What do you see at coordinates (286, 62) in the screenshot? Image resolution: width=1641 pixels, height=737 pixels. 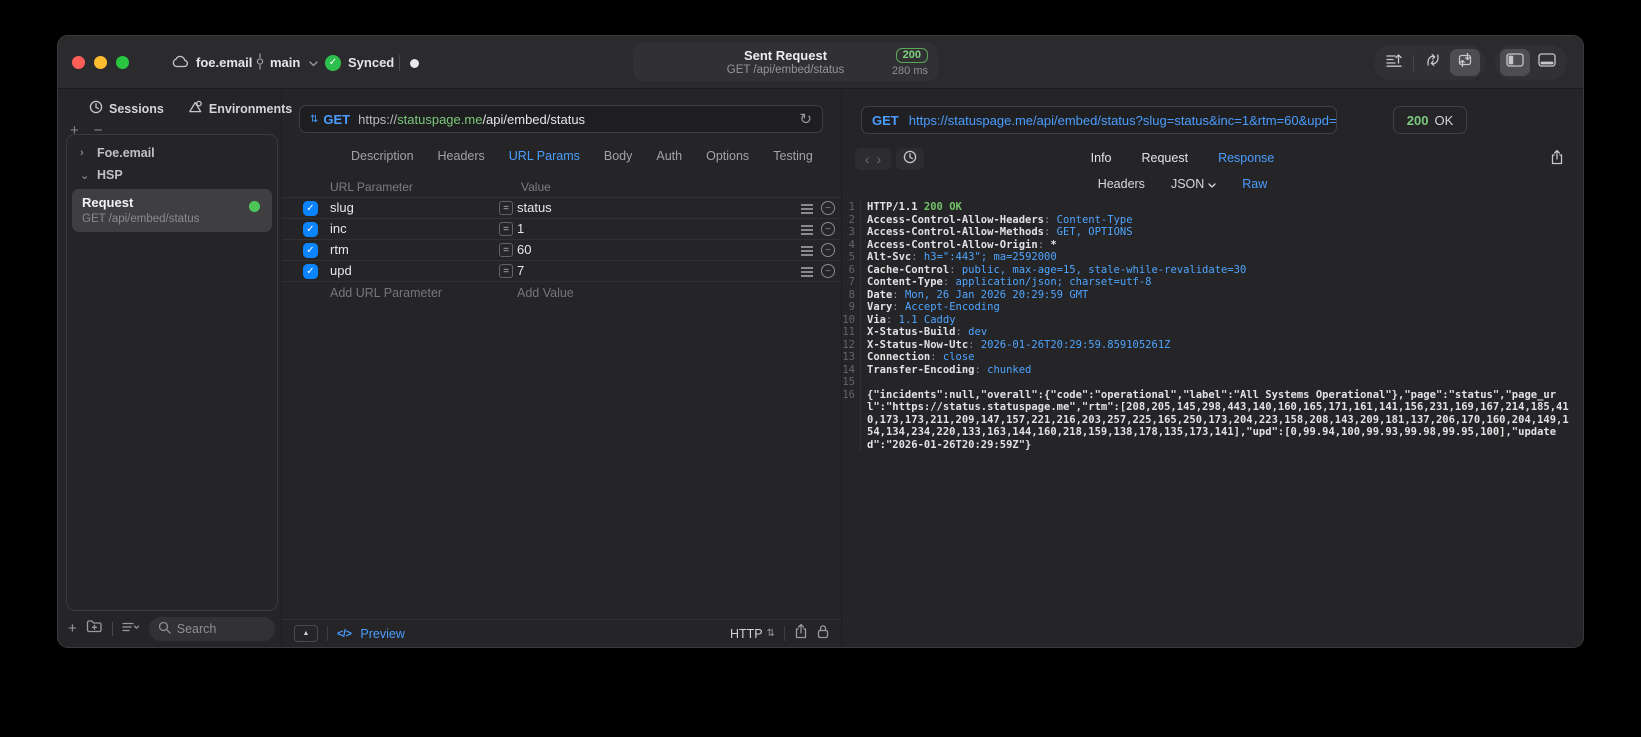 I see `branch-selector: main` at bounding box center [286, 62].